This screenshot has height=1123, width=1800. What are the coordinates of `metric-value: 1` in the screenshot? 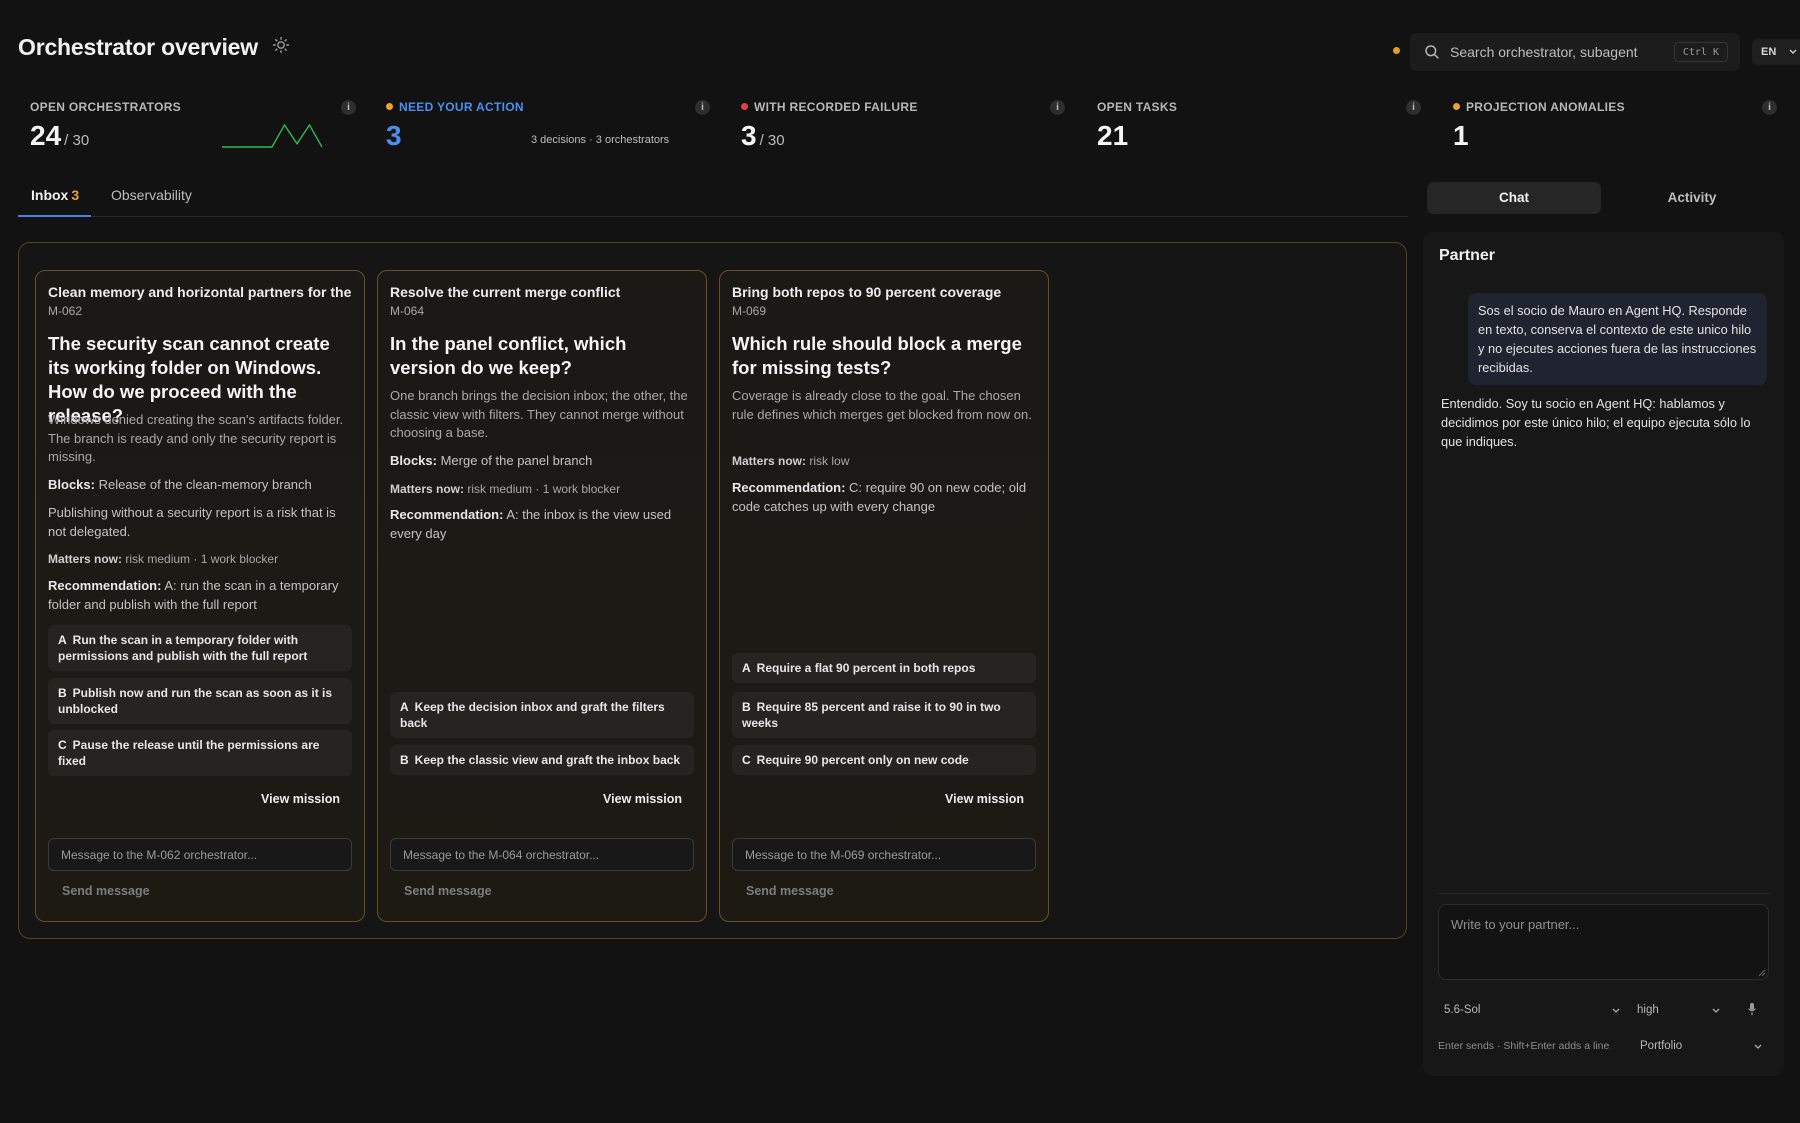 It's located at (1461, 135).